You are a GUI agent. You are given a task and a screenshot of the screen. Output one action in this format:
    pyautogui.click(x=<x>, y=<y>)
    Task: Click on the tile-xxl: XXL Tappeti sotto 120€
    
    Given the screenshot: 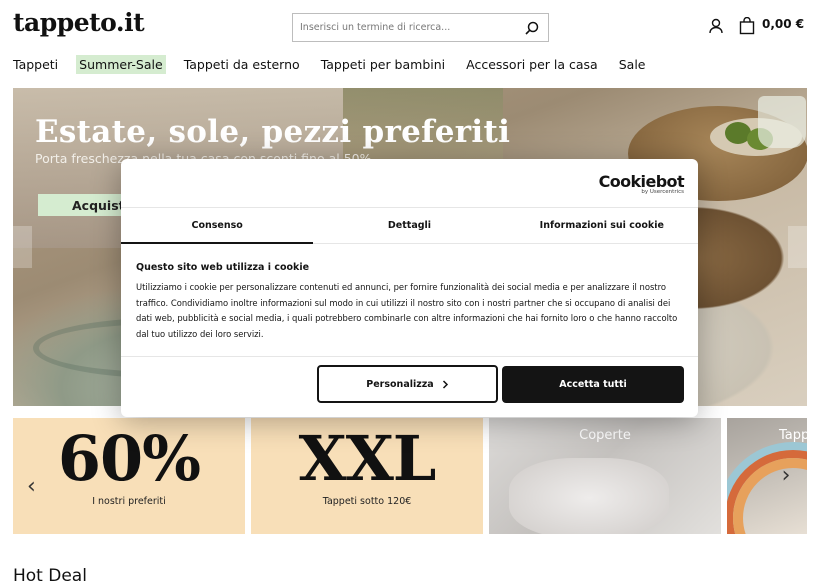 What is the action you would take?
    pyautogui.click(x=367, y=476)
    